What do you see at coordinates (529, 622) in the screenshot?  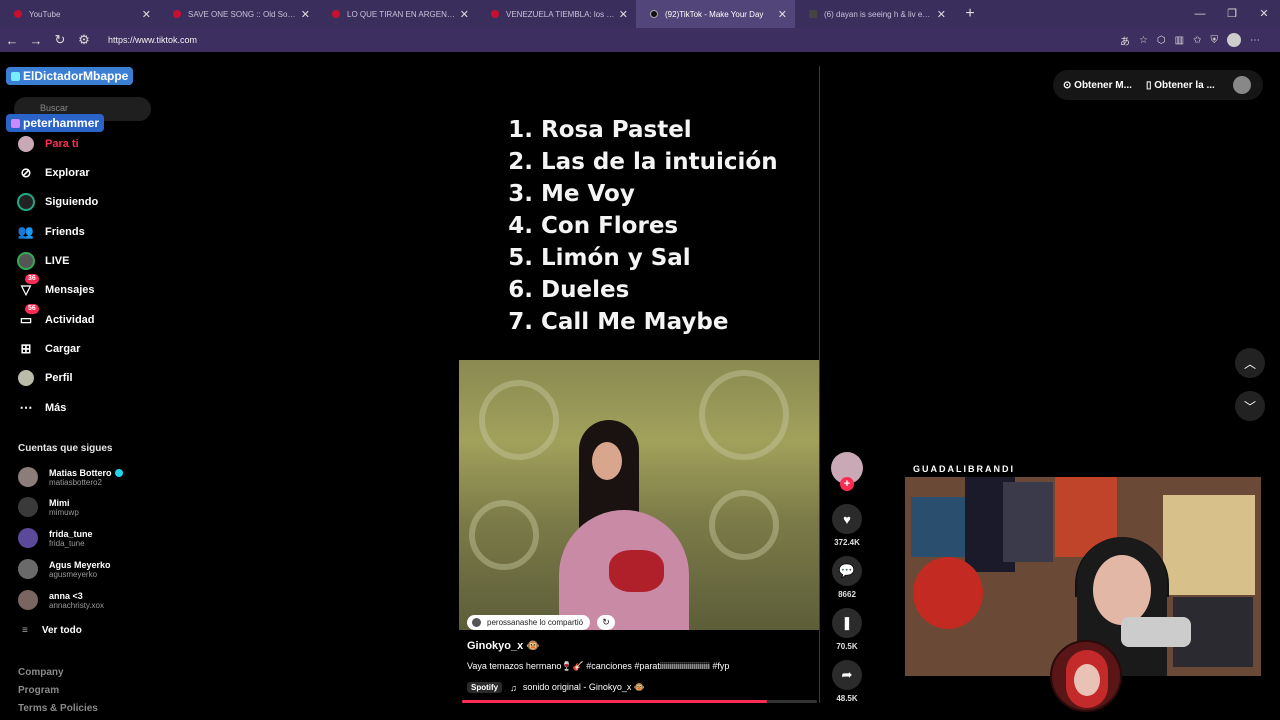 I see `shared-by-pill: perossanashe lo compartió` at bounding box center [529, 622].